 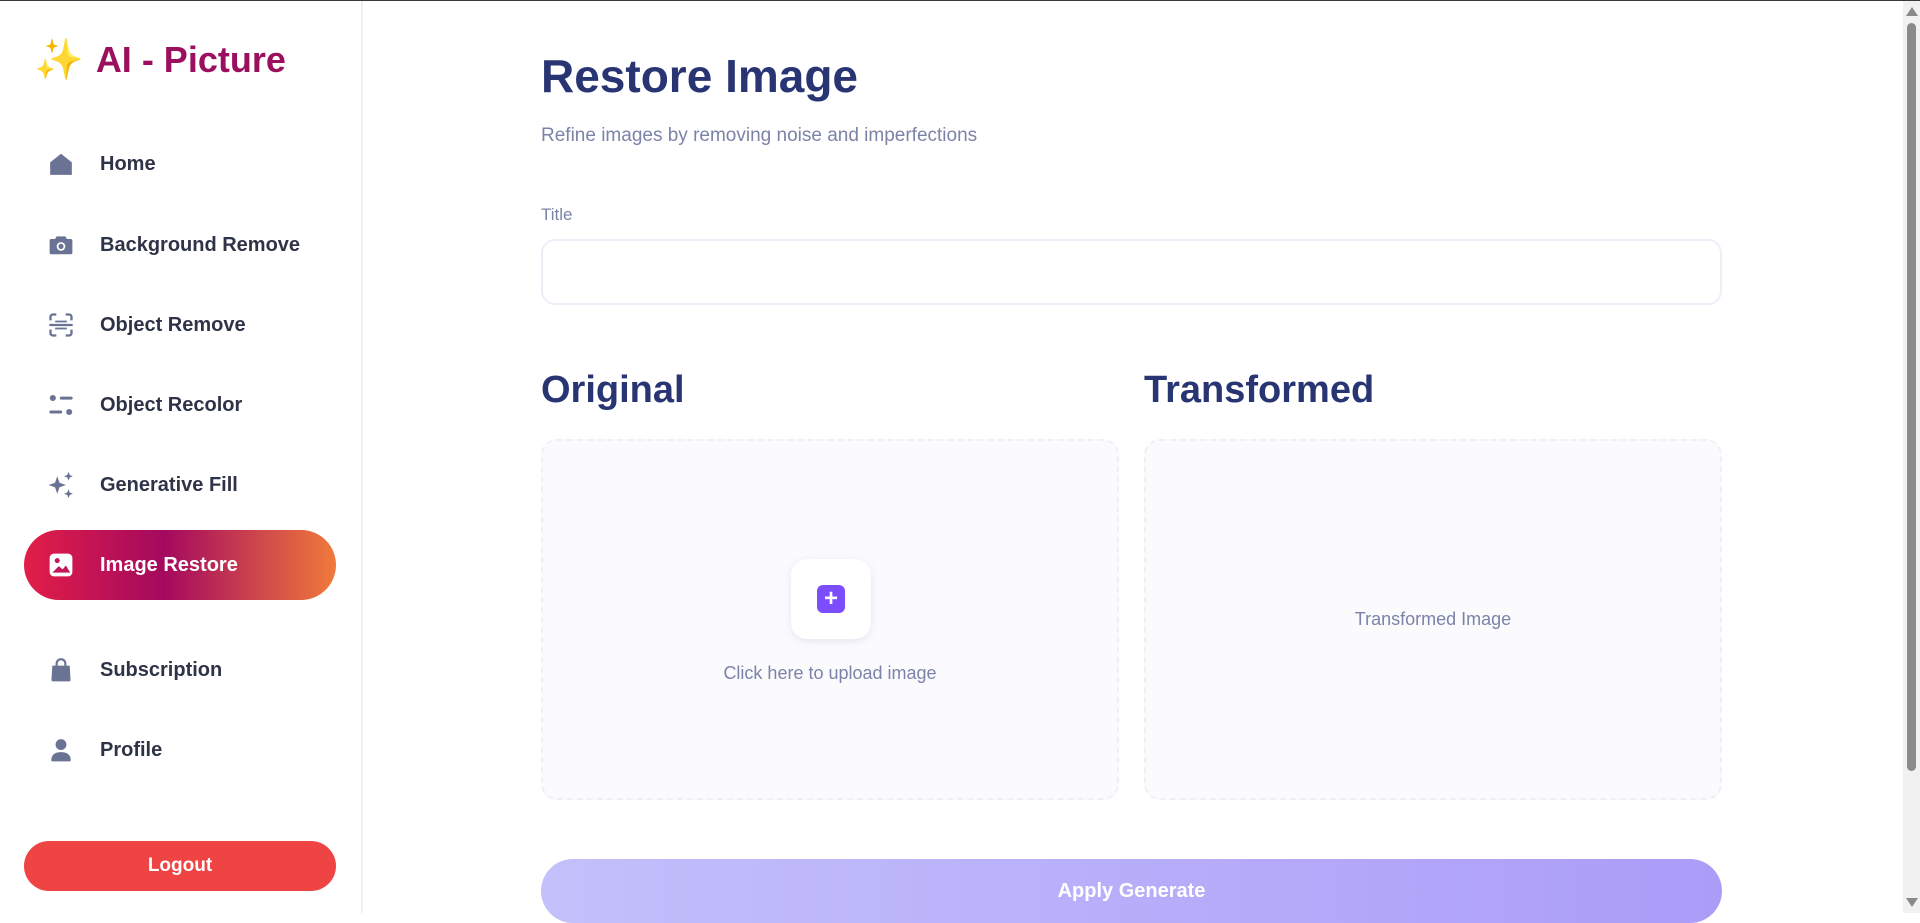 What do you see at coordinates (61, 670) in the screenshot?
I see `bag-icon` at bounding box center [61, 670].